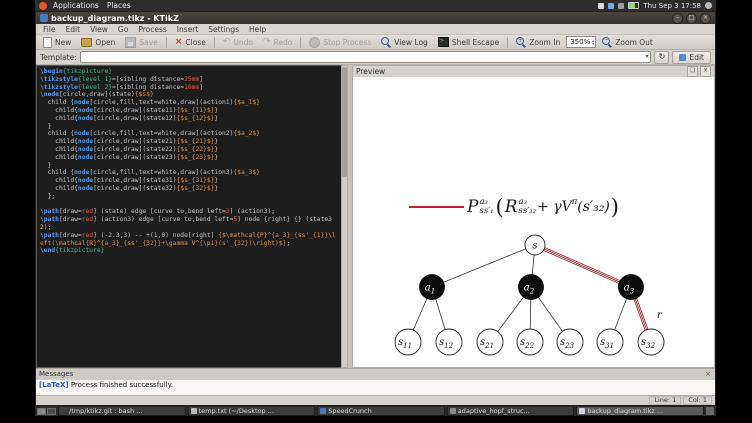 The height and width of the screenshot is (423, 752). What do you see at coordinates (533, 71) in the screenshot?
I see `preview-header: Preview ❏ ×` at bounding box center [533, 71].